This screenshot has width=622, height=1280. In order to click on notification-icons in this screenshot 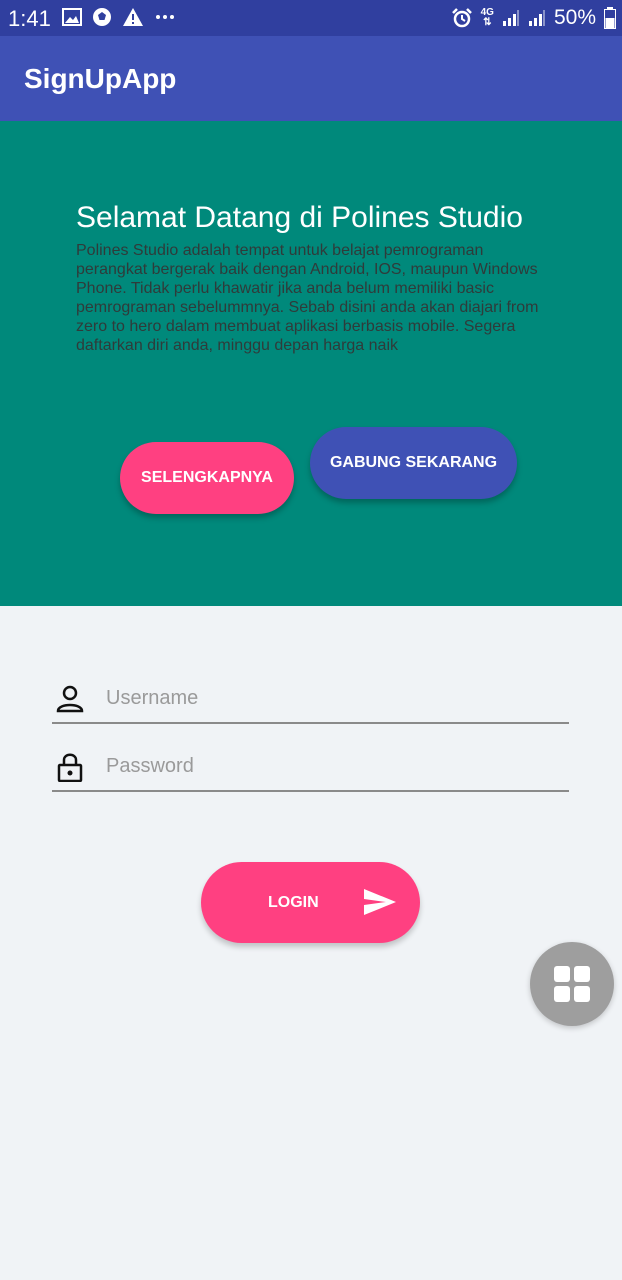, I will do `click(119, 17)`.